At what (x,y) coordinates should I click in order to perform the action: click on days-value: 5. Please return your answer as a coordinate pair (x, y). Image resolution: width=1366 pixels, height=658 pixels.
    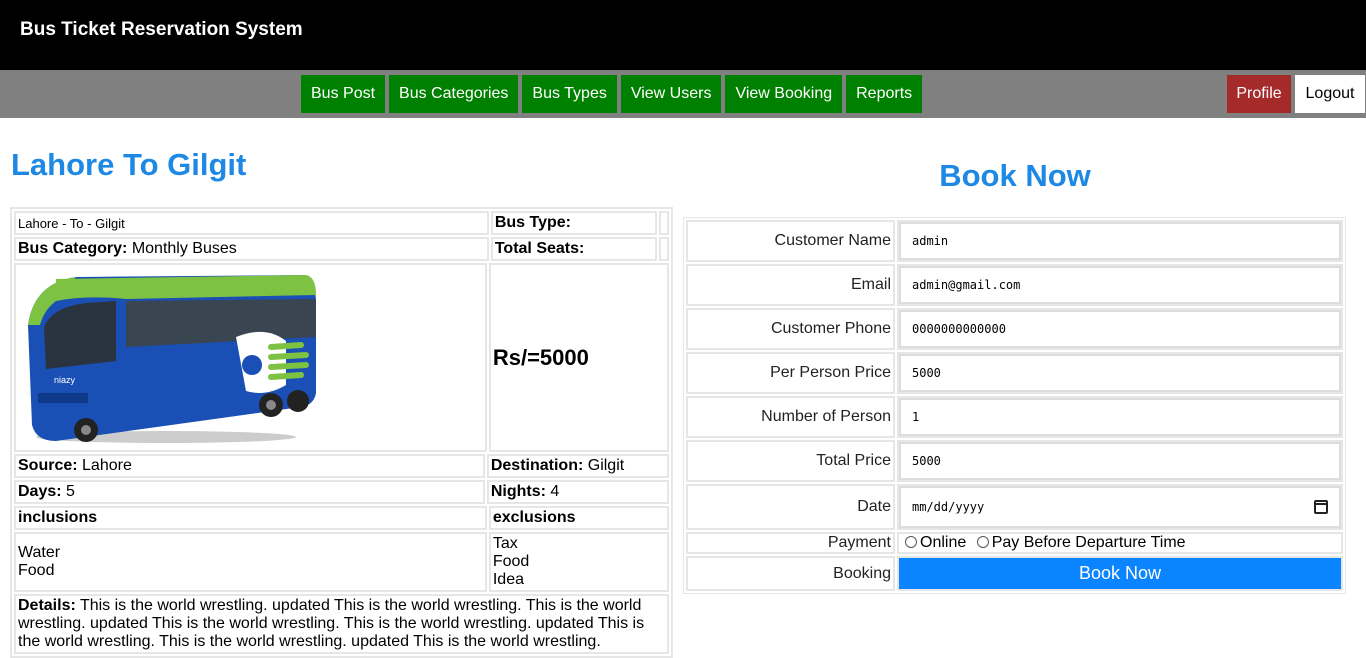
    Looking at the image, I should click on (70, 491).